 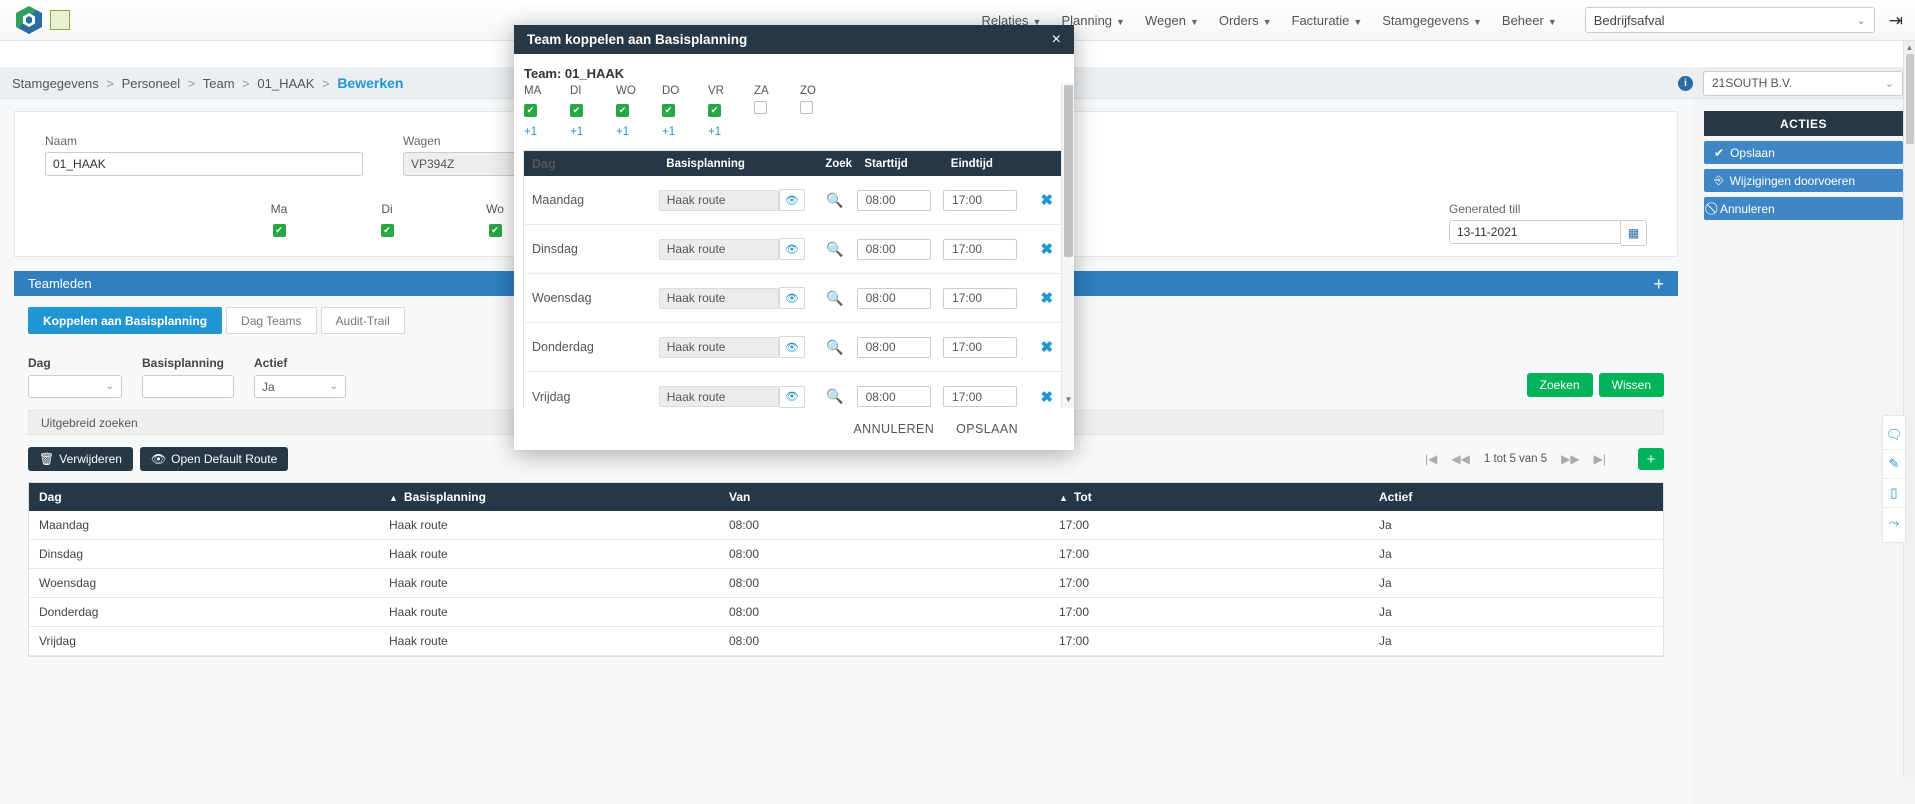 What do you see at coordinates (714, 110) in the screenshot?
I see `modal-checkbox-vr: ✔` at bounding box center [714, 110].